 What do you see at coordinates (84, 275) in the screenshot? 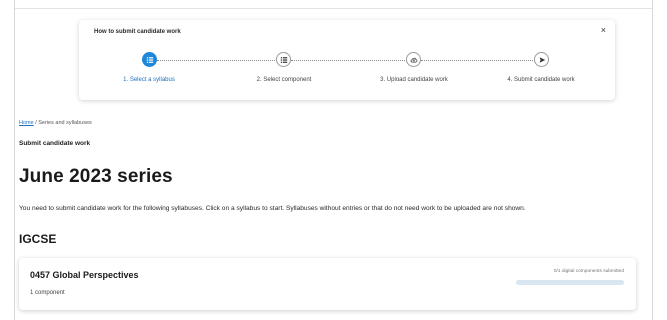
I see `syllabus-title: 0457 Global Perspectives` at bounding box center [84, 275].